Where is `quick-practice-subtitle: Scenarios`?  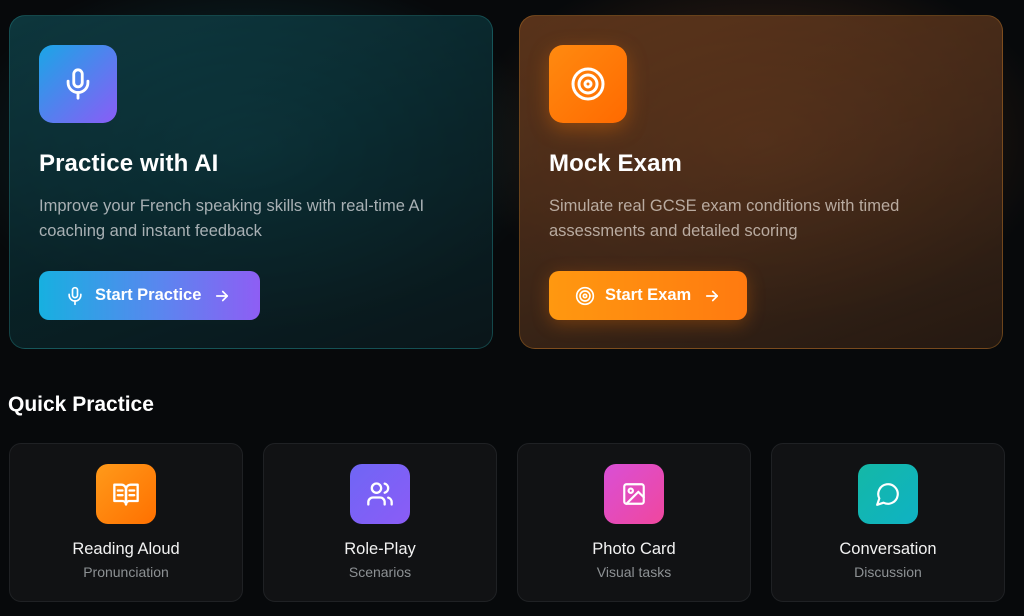
quick-practice-subtitle: Scenarios is located at coordinates (380, 572).